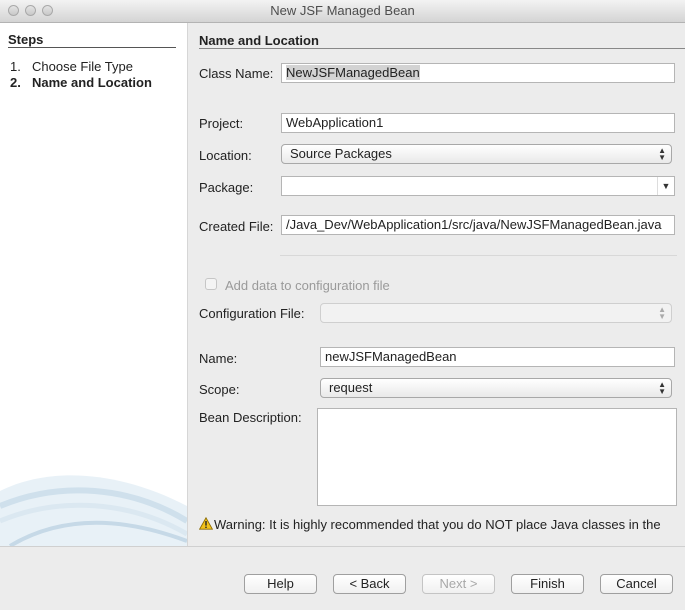 The height and width of the screenshot is (610, 685). What do you see at coordinates (547, 584) in the screenshot?
I see `finish-button: Finish` at bounding box center [547, 584].